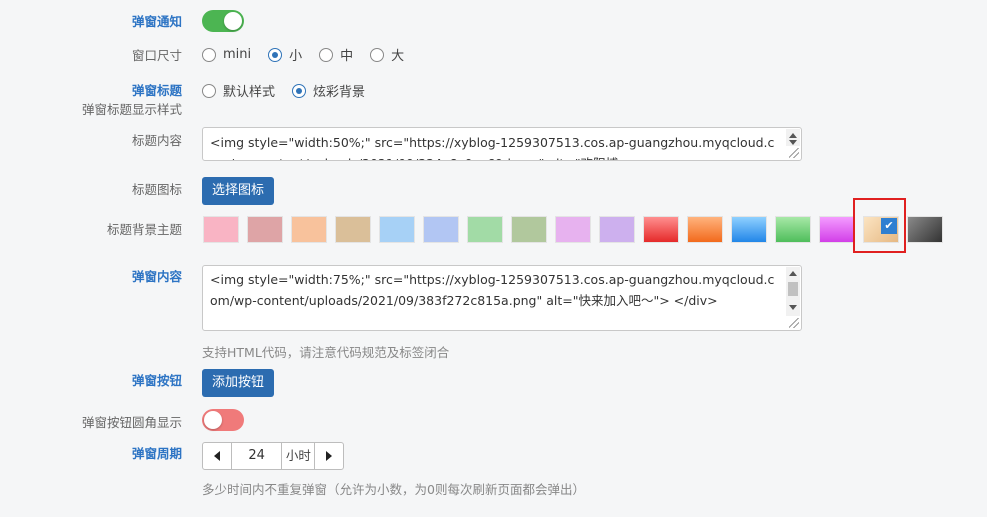 The image size is (987, 517). Describe the element at coordinates (156, 453) in the screenshot. I see `popup-period-label: 弹窗周期` at that location.